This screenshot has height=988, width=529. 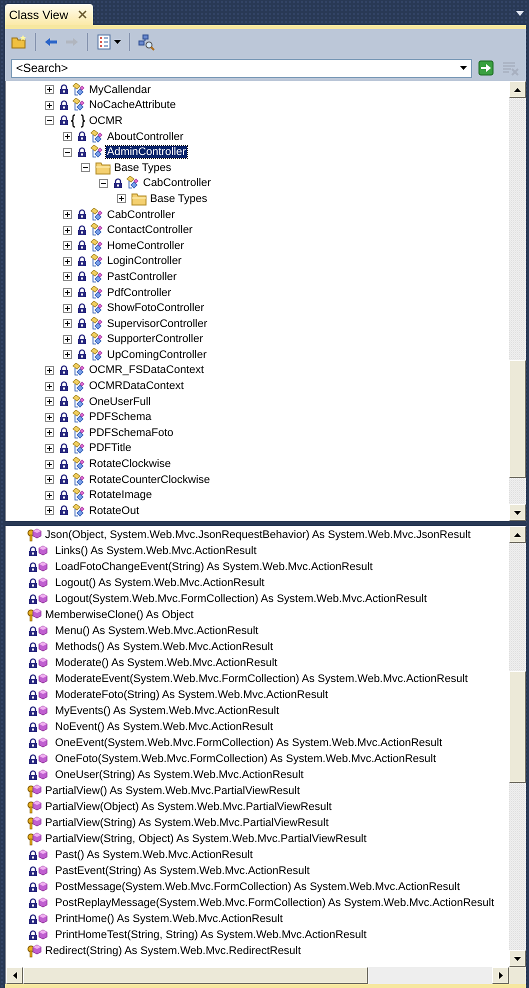 I want to click on tree-item: ContactController, so click(x=150, y=230).